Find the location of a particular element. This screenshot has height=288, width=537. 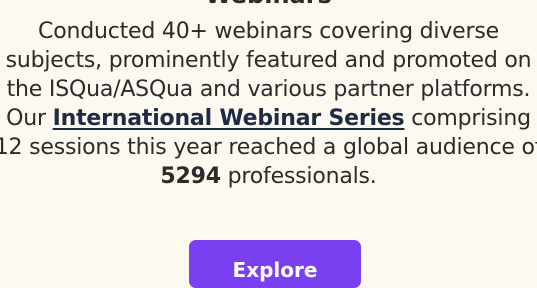

explore-button: Explore is located at coordinates (275, 264).